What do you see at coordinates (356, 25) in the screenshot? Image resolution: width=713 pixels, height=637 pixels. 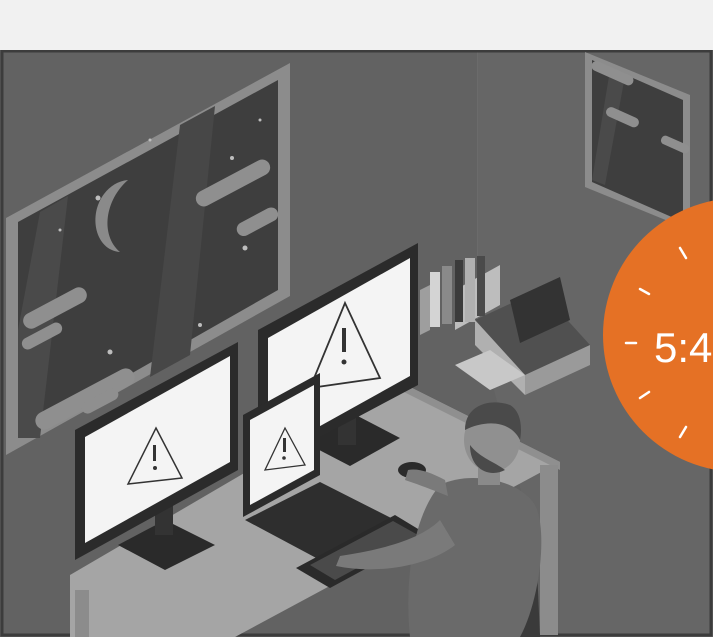 I see `top-whitespace` at bounding box center [356, 25].